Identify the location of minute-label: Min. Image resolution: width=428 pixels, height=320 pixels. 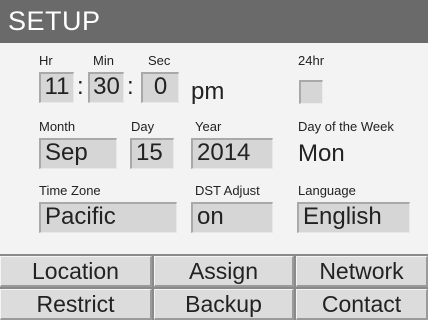
(103, 60).